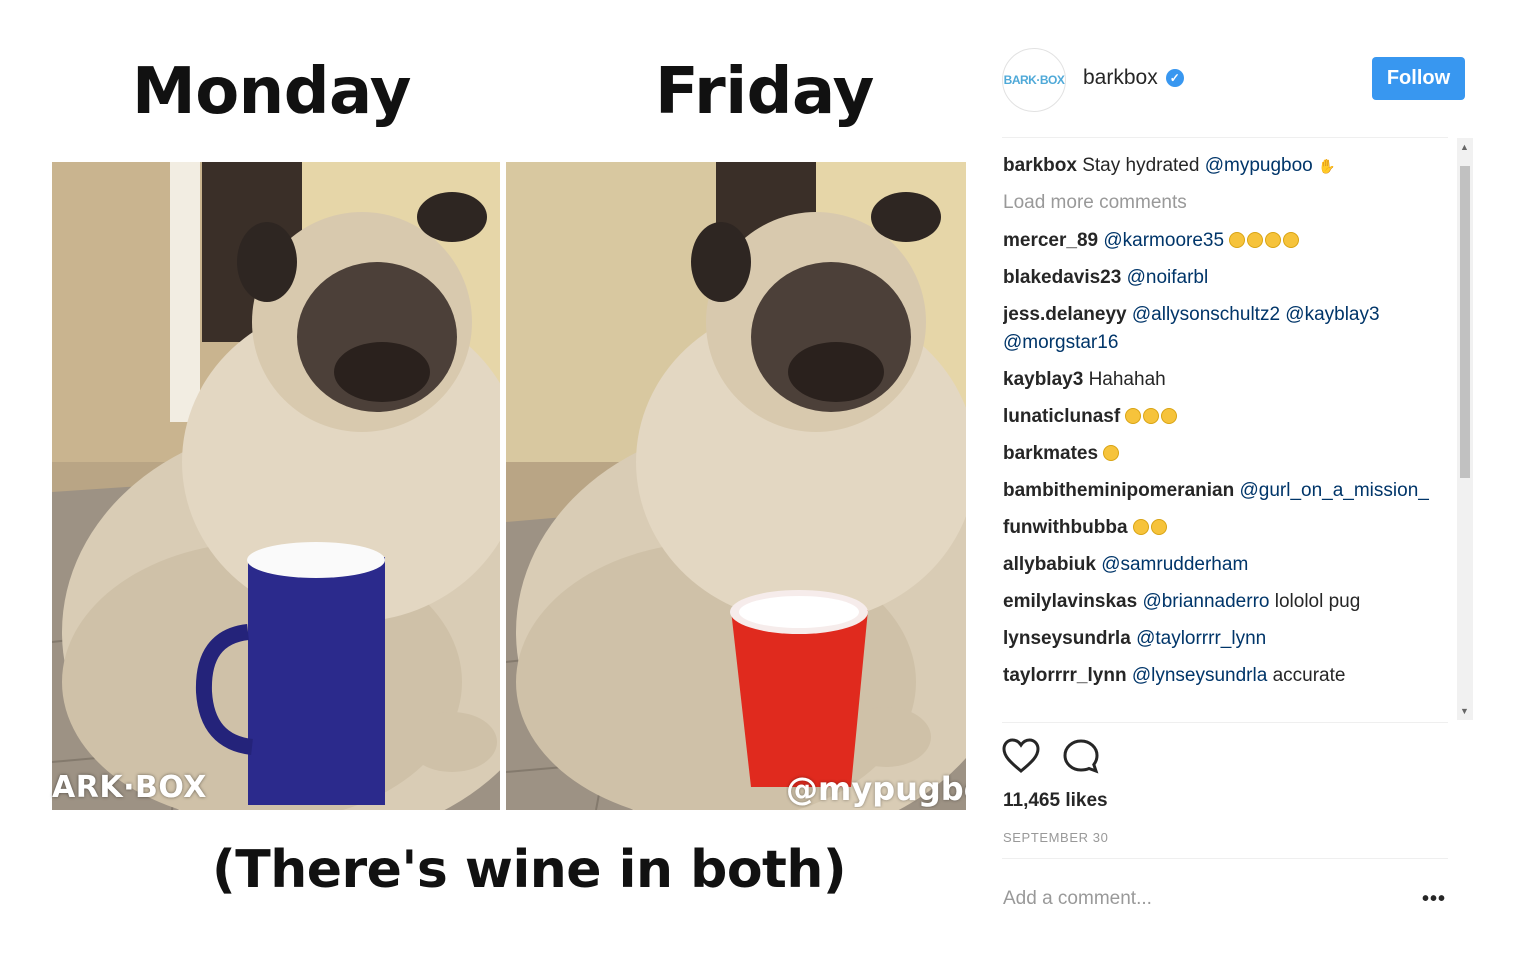  What do you see at coordinates (1223, 278) in the screenshot?
I see `comment-item: blakedavis23 @noifarbl` at bounding box center [1223, 278].